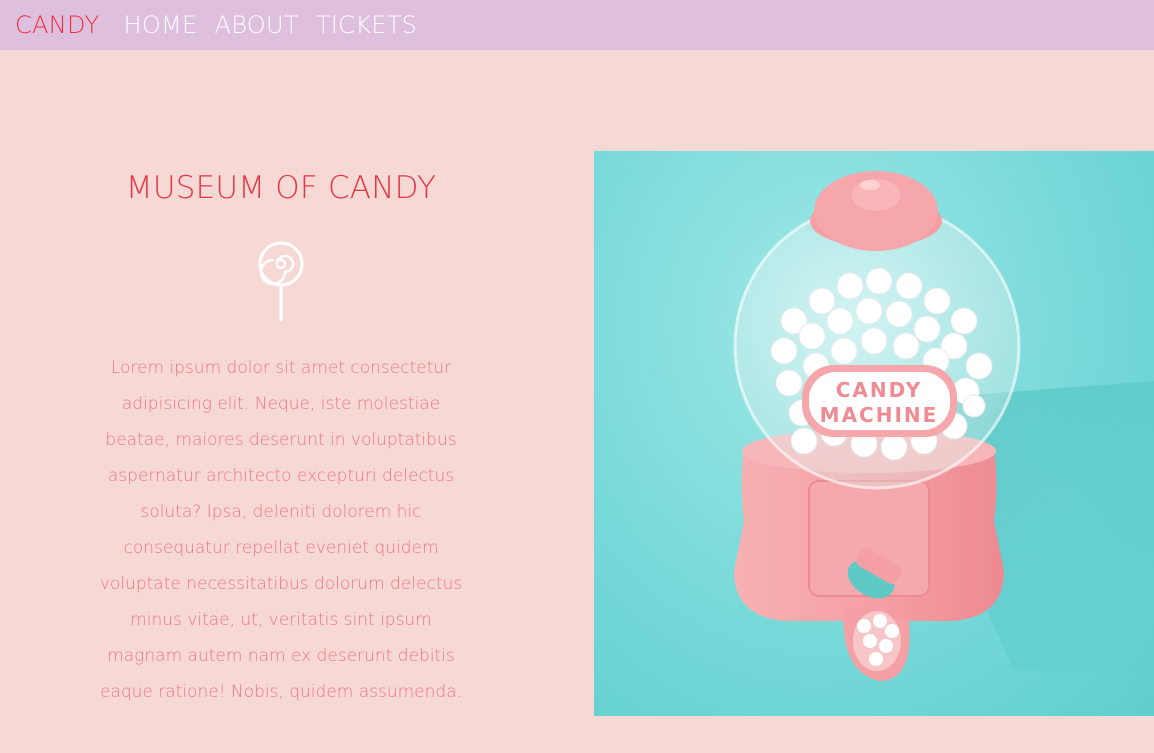 Image resolution: width=1154 pixels, height=753 pixels. What do you see at coordinates (366, 25) in the screenshot?
I see `nav-link-tickets: TICKETS` at bounding box center [366, 25].